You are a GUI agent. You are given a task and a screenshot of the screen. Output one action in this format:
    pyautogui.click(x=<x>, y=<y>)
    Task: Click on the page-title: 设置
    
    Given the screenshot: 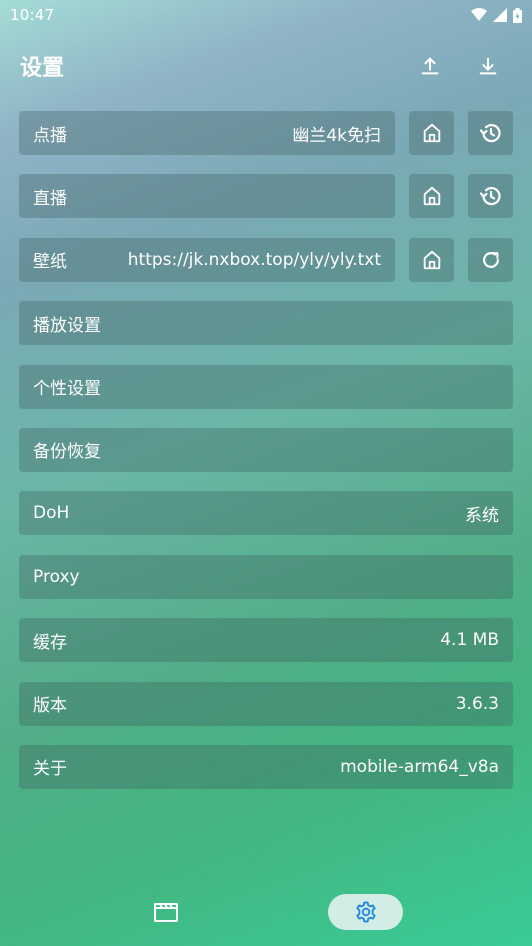 What is the action you would take?
    pyautogui.click(x=42, y=68)
    